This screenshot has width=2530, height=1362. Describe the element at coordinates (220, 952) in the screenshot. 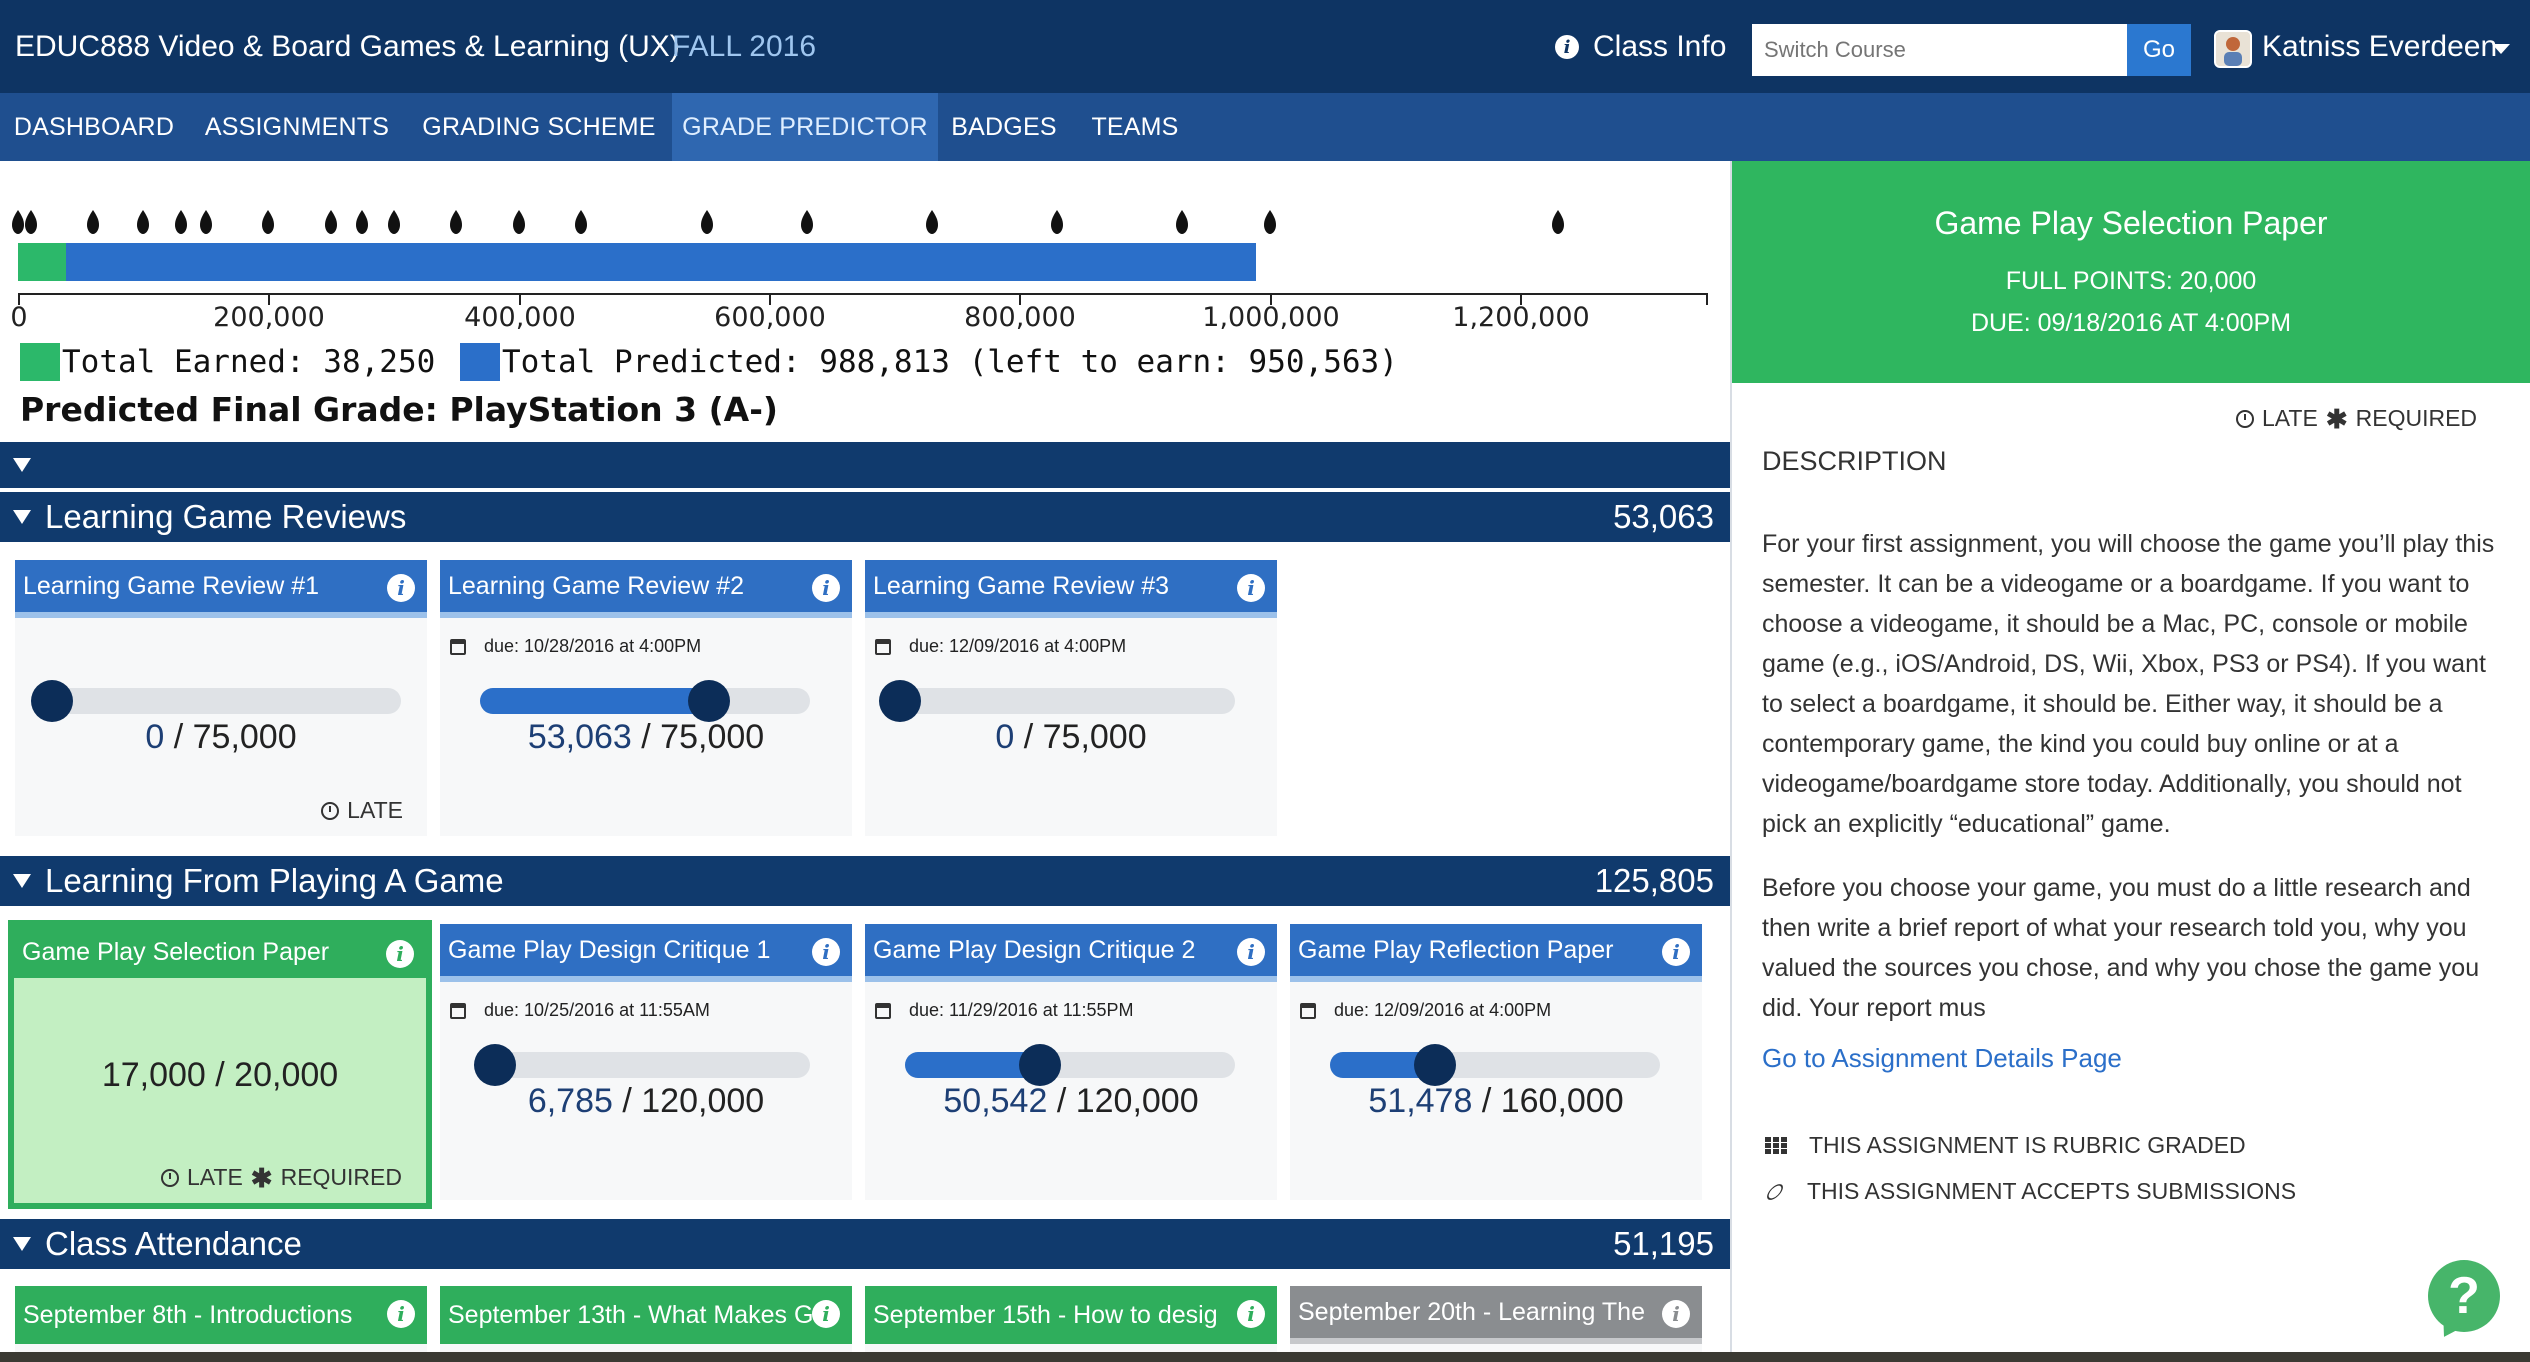

I see `card-header: Game Play Selection Paper i` at that location.